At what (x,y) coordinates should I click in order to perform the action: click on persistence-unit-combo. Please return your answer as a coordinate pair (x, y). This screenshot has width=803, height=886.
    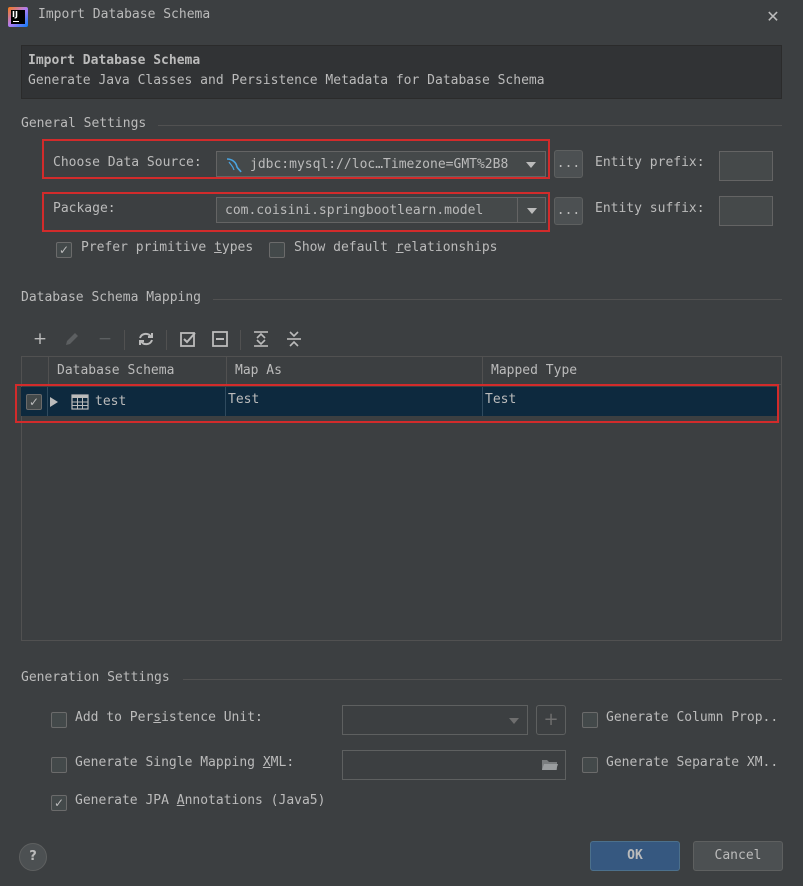
    Looking at the image, I should click on (435, 720).